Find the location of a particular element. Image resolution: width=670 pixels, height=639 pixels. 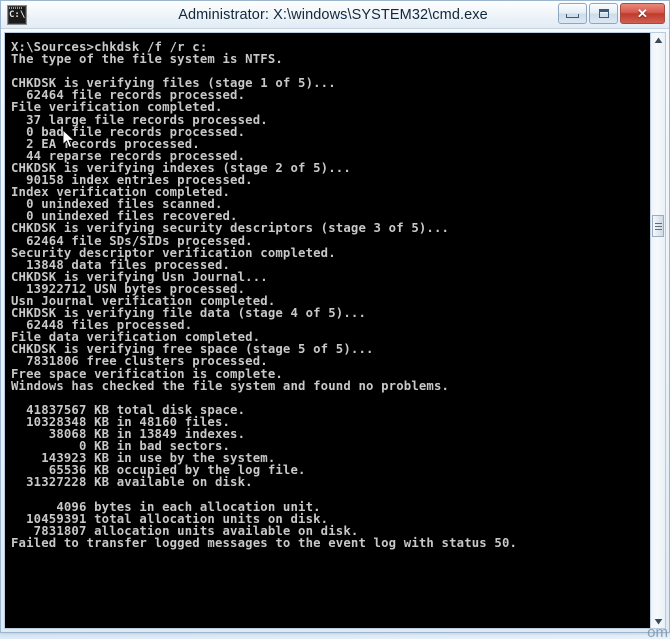

scrollbar-thumb is located at coordinates (658, 226).